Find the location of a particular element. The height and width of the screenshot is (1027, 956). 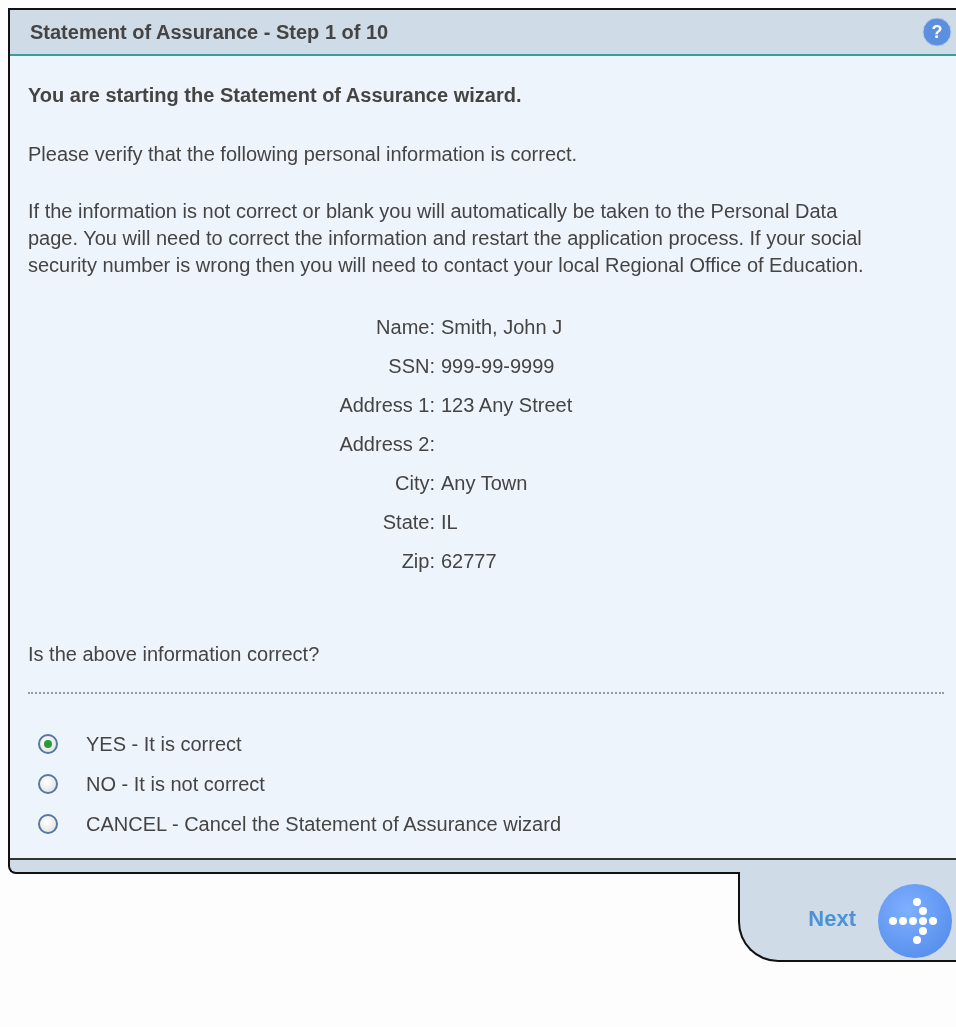

field-label: State: is located at coordinates (408, 522).